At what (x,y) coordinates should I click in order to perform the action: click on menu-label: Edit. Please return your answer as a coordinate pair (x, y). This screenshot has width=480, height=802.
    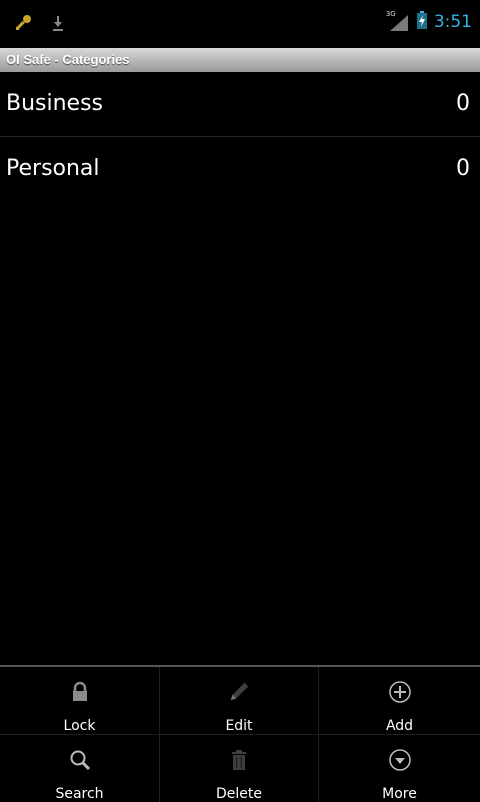
    Looking at the image, I should click on (239, 726).